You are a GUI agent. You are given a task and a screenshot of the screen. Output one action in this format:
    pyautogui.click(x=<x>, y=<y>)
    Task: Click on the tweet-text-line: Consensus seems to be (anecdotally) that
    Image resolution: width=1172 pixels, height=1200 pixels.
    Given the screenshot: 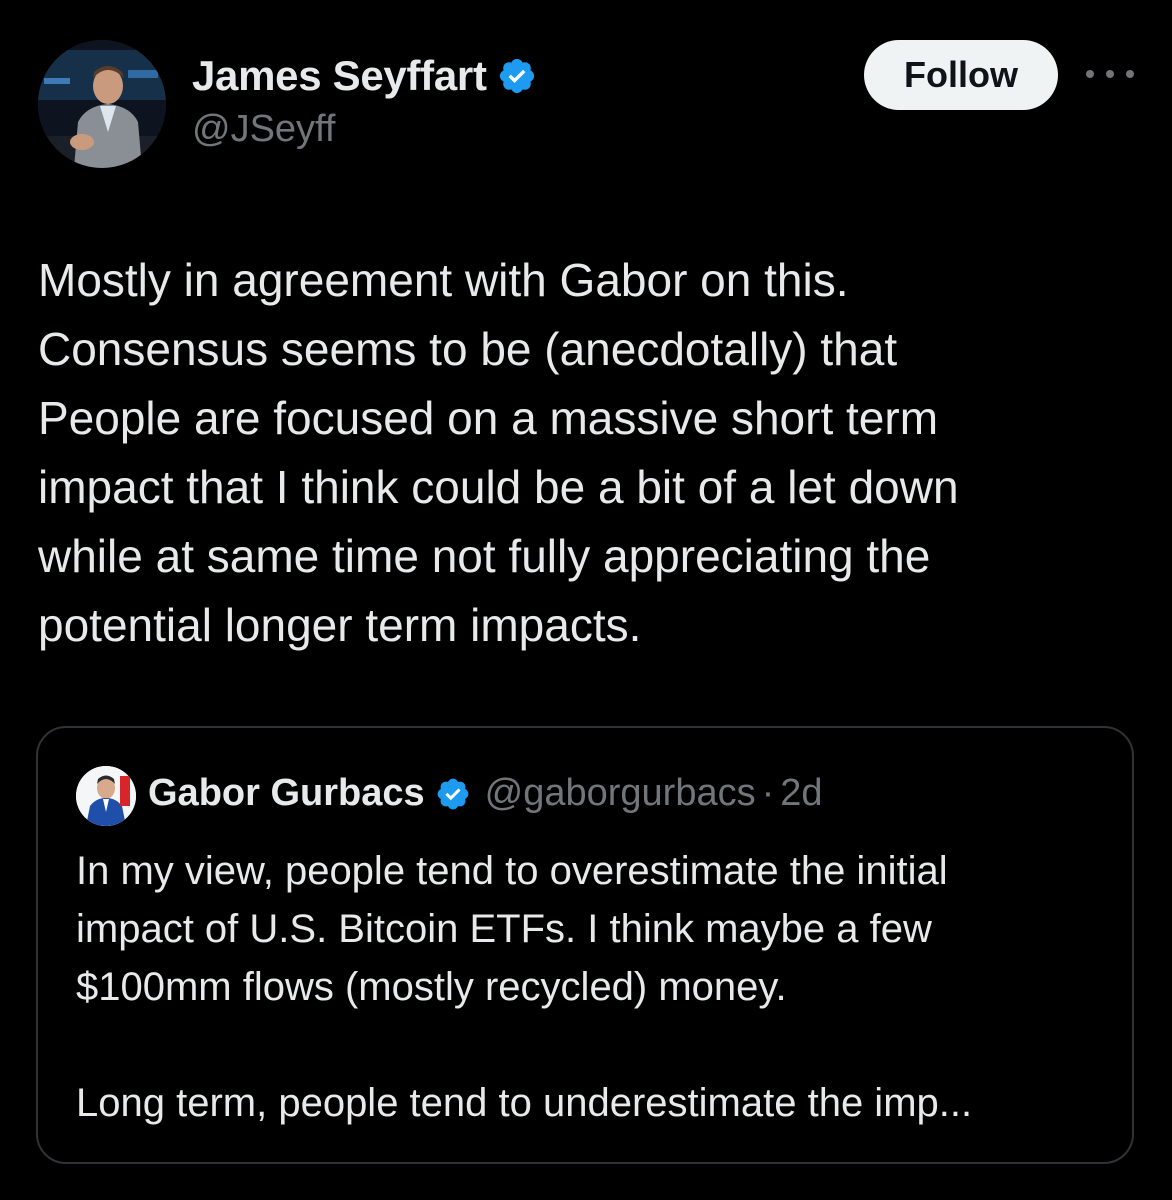 What is the action you would take?
    pyautogui.click(x=468, y=349)
    